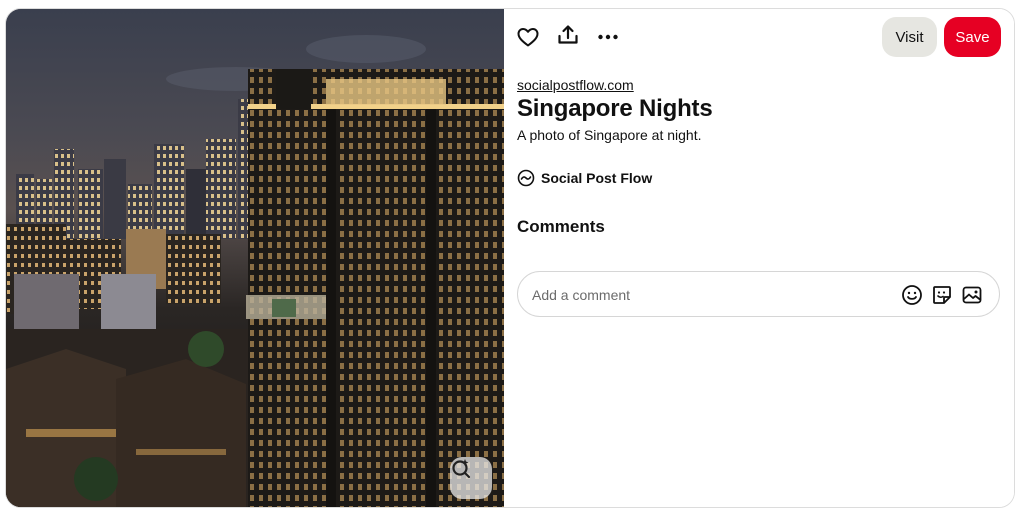 The image size is (1024, 520). I want to click on like-button, so click(528, 37).